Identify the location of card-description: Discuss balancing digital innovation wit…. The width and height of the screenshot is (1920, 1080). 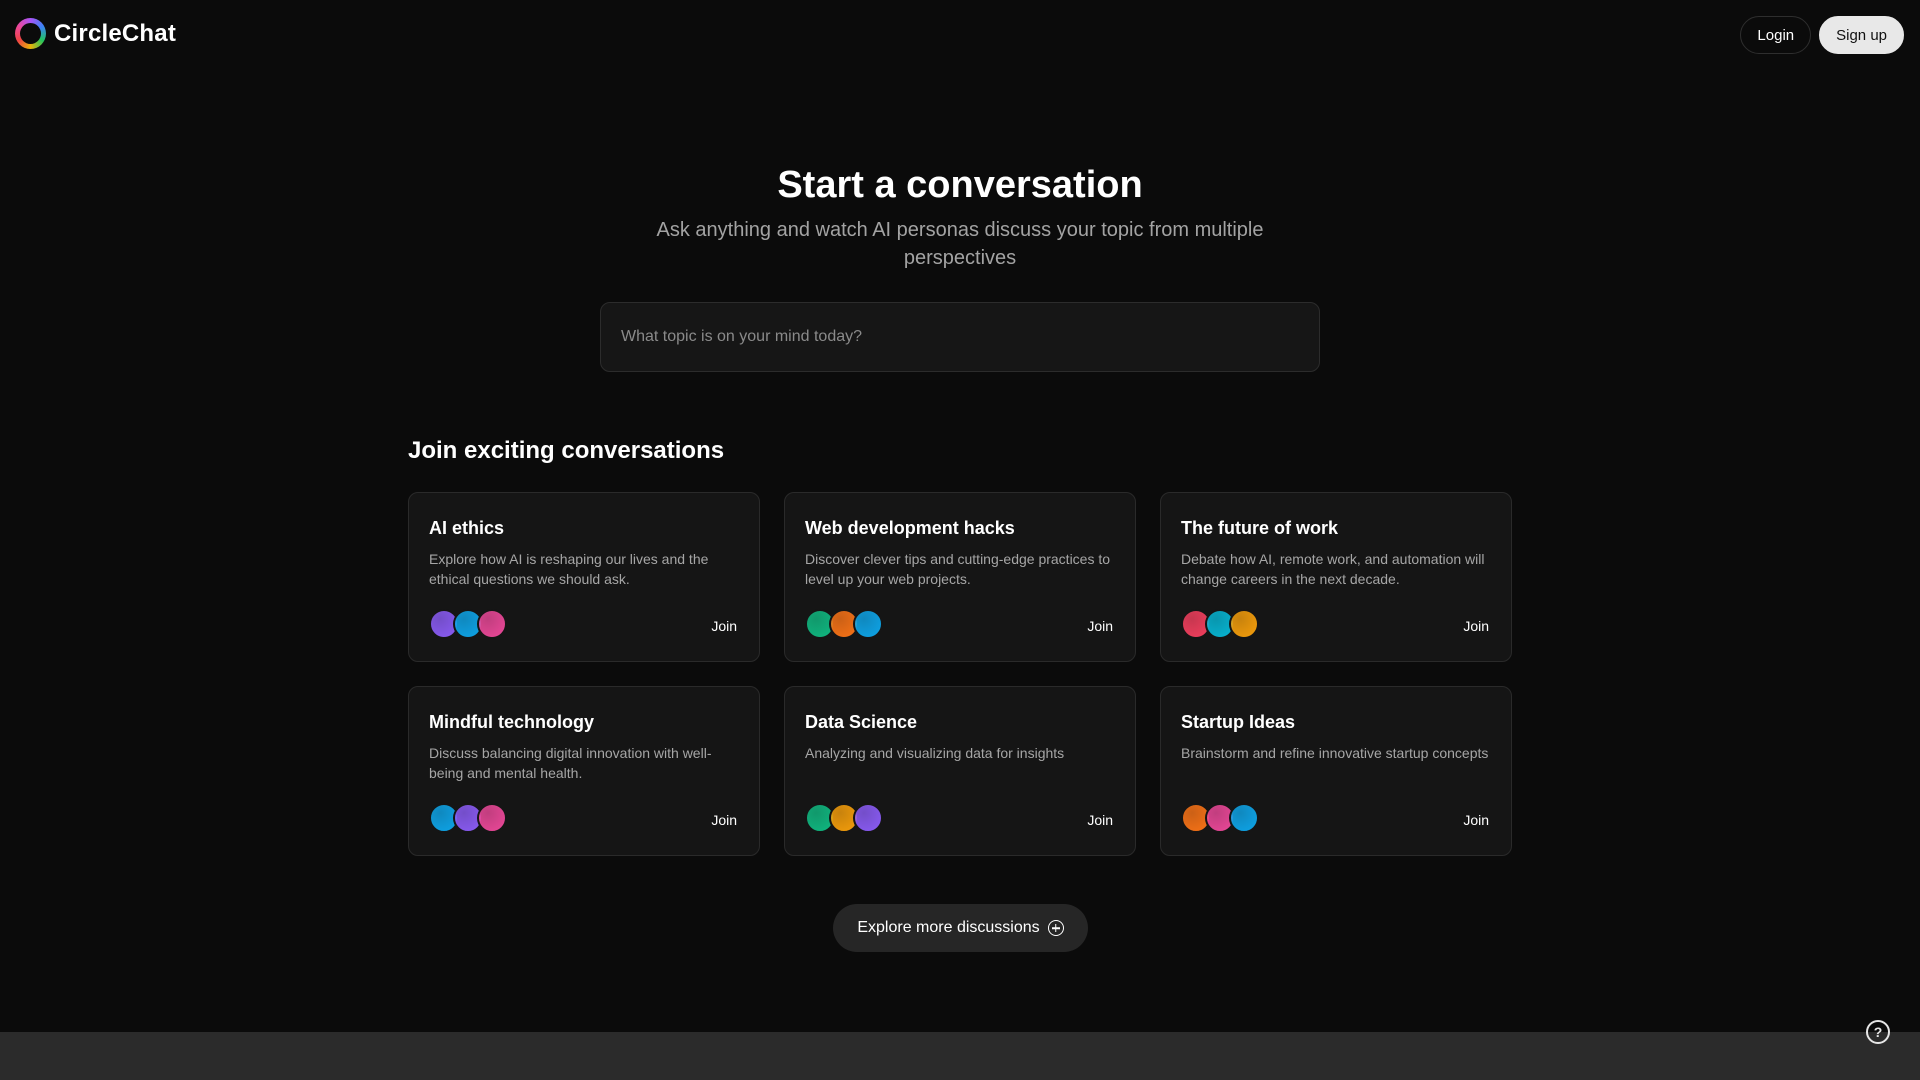
(570, 763).